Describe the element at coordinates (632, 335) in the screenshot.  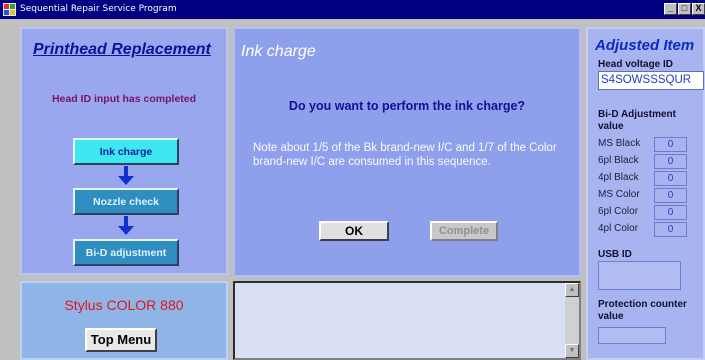
I see `protection-counter-field` at that location.